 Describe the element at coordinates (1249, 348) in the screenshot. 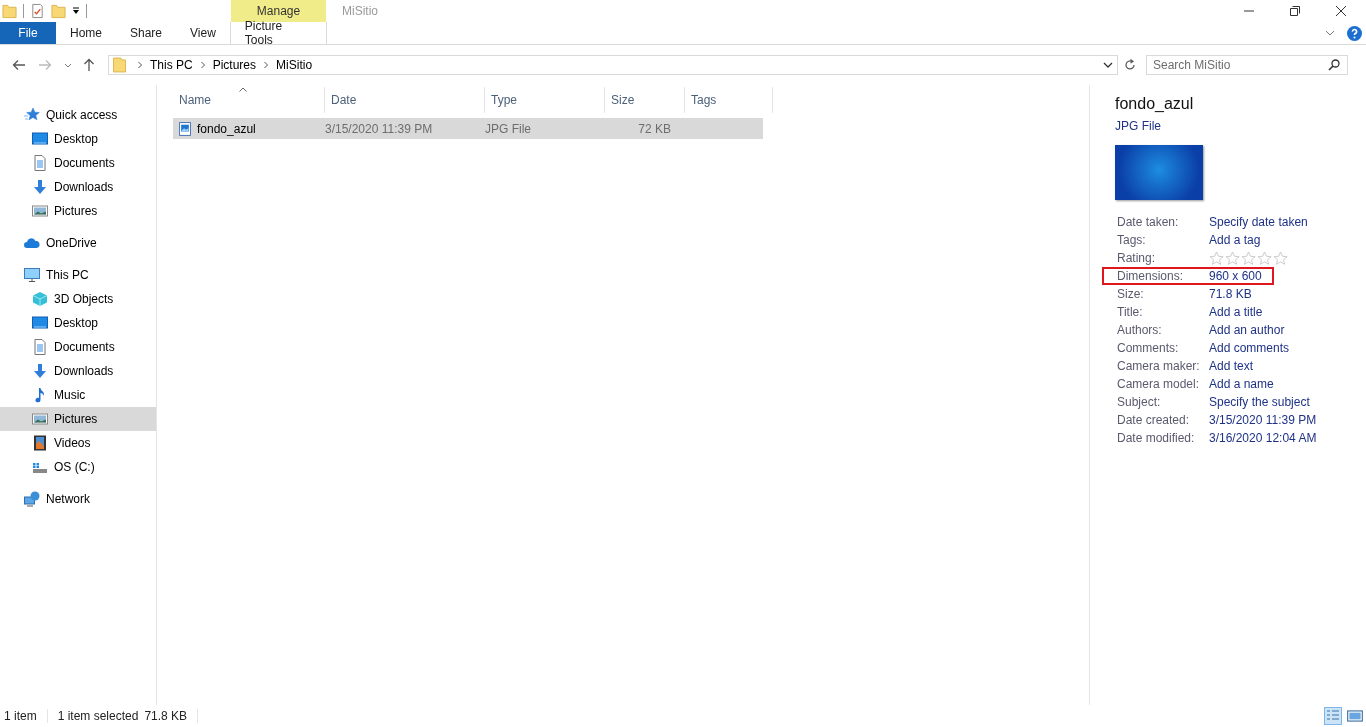

I see `property-value: Add comments` at that location.